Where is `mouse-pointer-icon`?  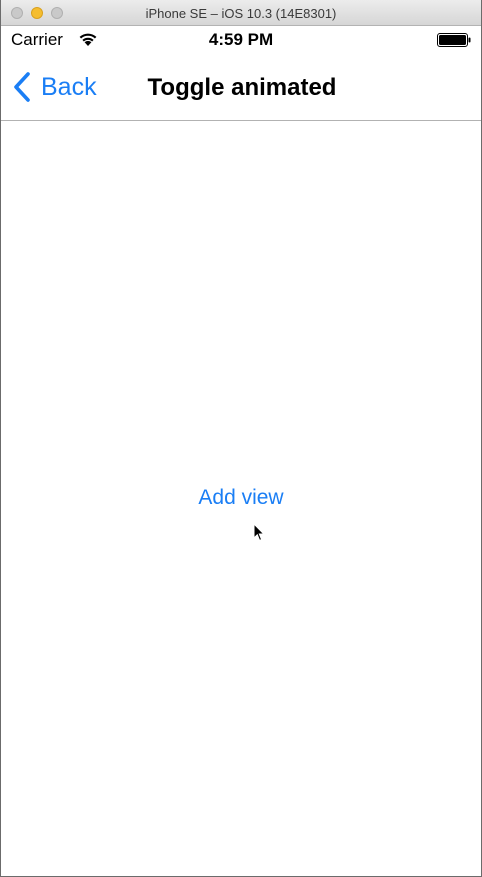
mouse-pointer-icon is located at coordinates (259, 532).